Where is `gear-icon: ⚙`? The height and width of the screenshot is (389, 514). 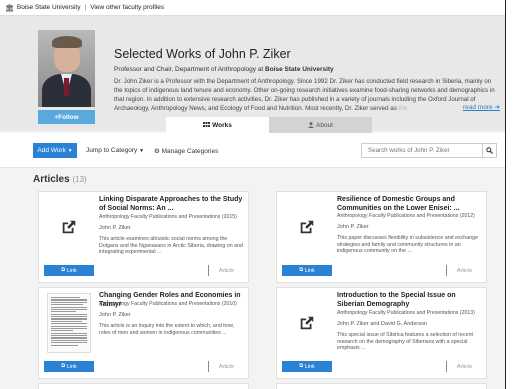 gear-icon: ⚙ is located at coordinates (157, 151).